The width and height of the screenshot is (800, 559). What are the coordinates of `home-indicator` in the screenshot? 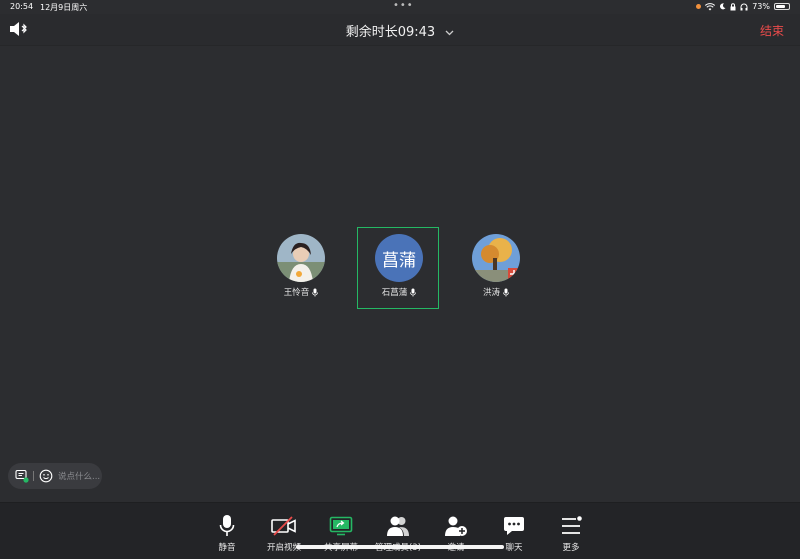 It's located at (400, 547).